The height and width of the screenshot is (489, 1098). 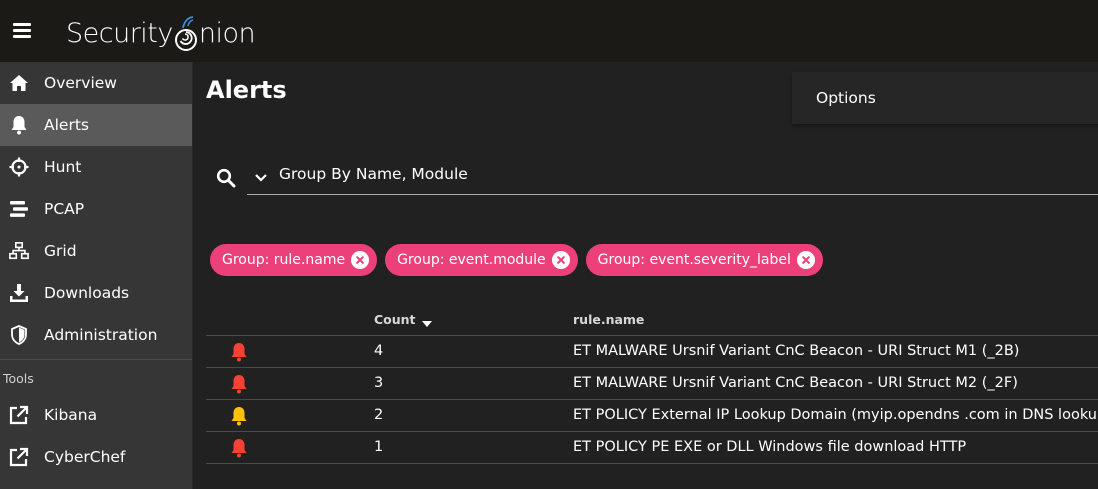 I want to click on count-cell: 4, so click(x=379, y=351).